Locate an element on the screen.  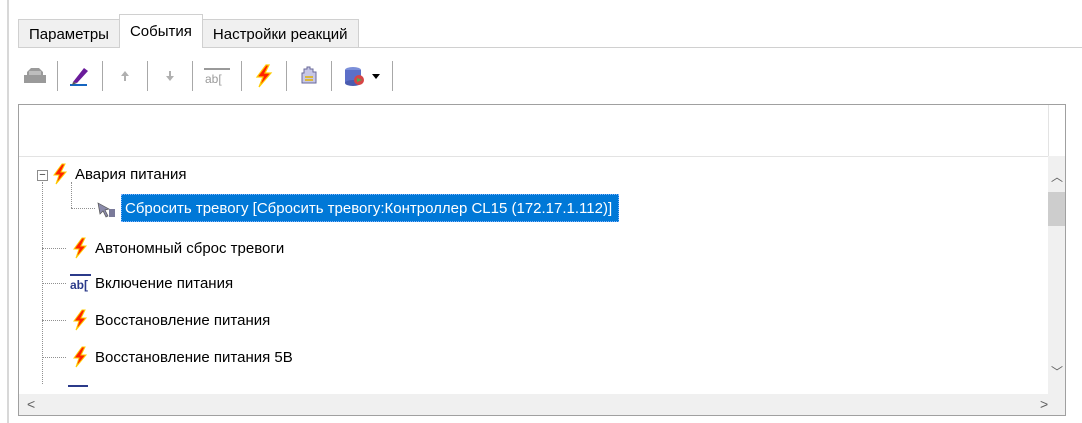
device-icon is located at coordinates (35, 75).